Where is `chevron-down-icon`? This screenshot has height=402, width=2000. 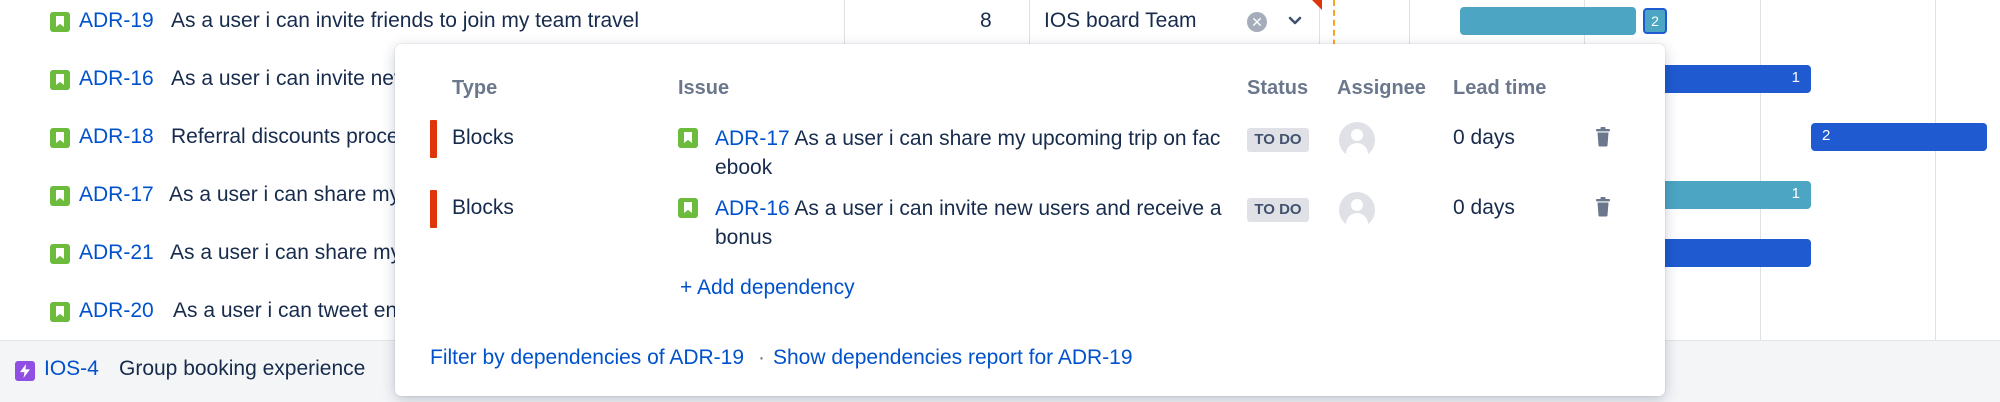 chevron-down-icon is located at coordinates (1295, 21).